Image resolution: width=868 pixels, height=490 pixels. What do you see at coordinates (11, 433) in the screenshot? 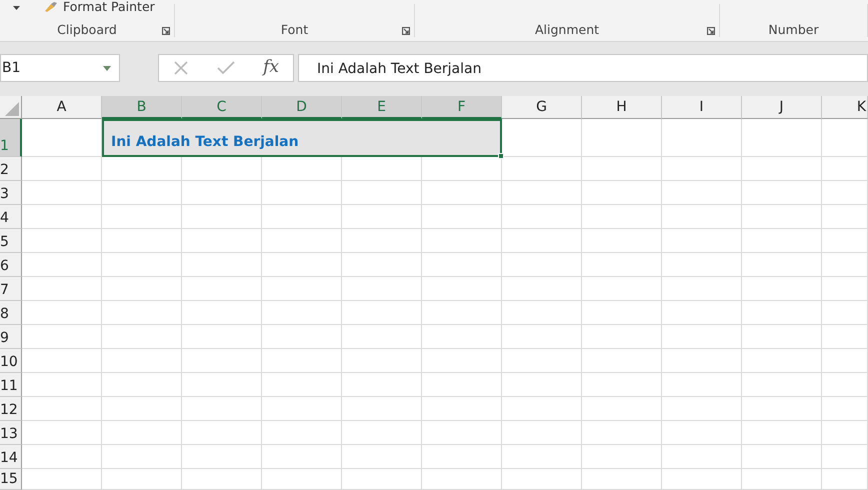
I see `row-header: 13` at bounding box center [11, 433].